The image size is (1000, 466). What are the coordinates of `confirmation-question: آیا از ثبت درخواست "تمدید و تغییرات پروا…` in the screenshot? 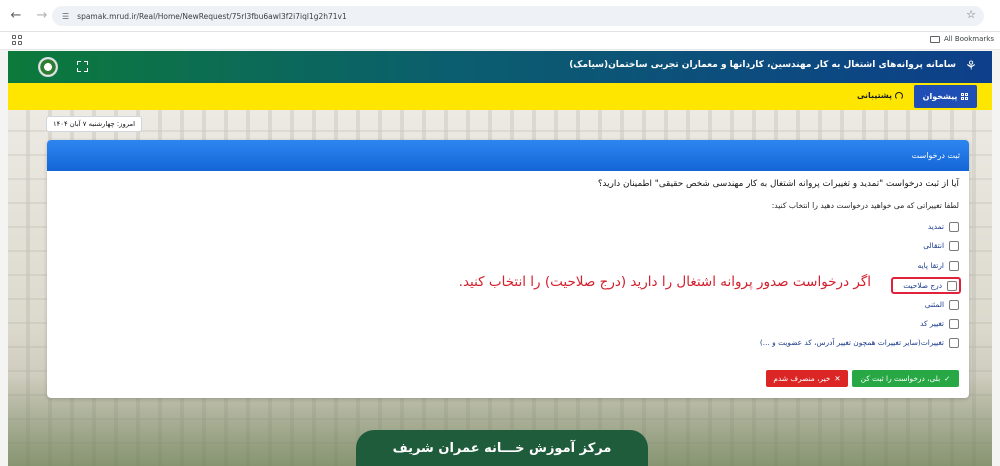 It's located at (778, 184).